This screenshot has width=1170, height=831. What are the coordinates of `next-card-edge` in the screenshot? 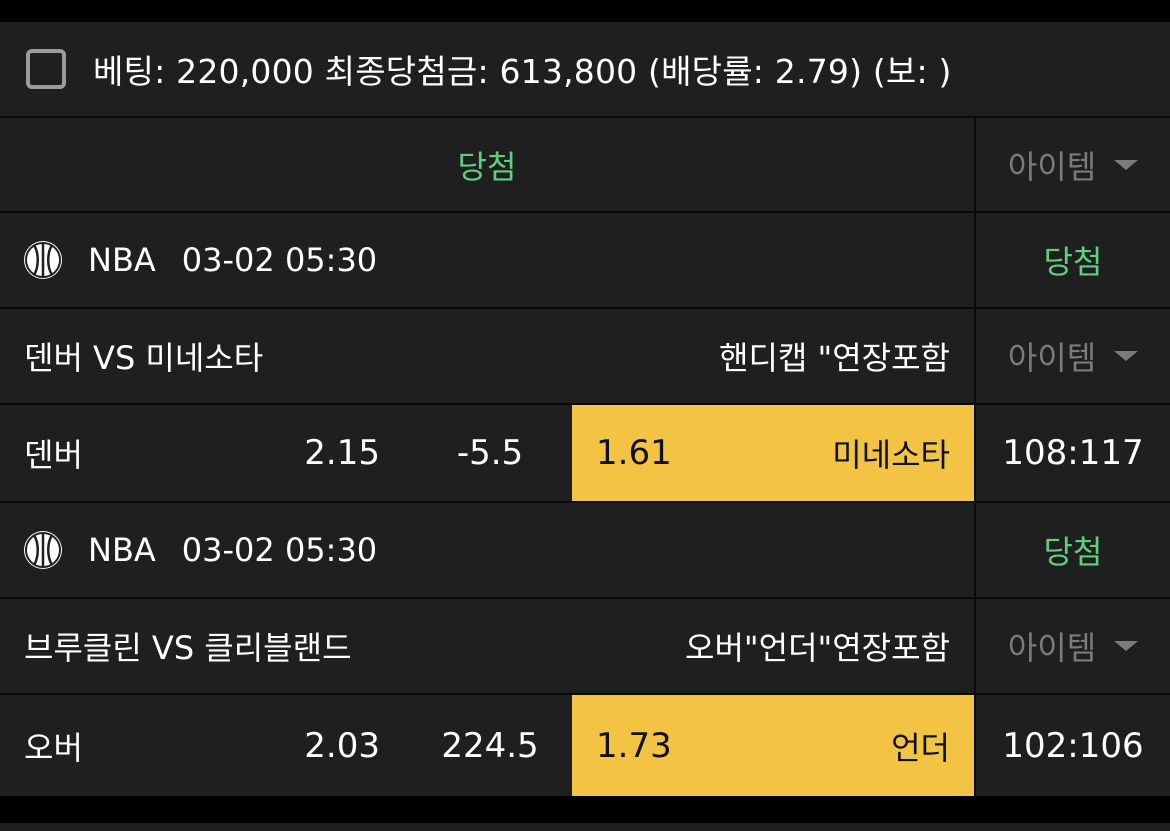 It's located at (585, 827).